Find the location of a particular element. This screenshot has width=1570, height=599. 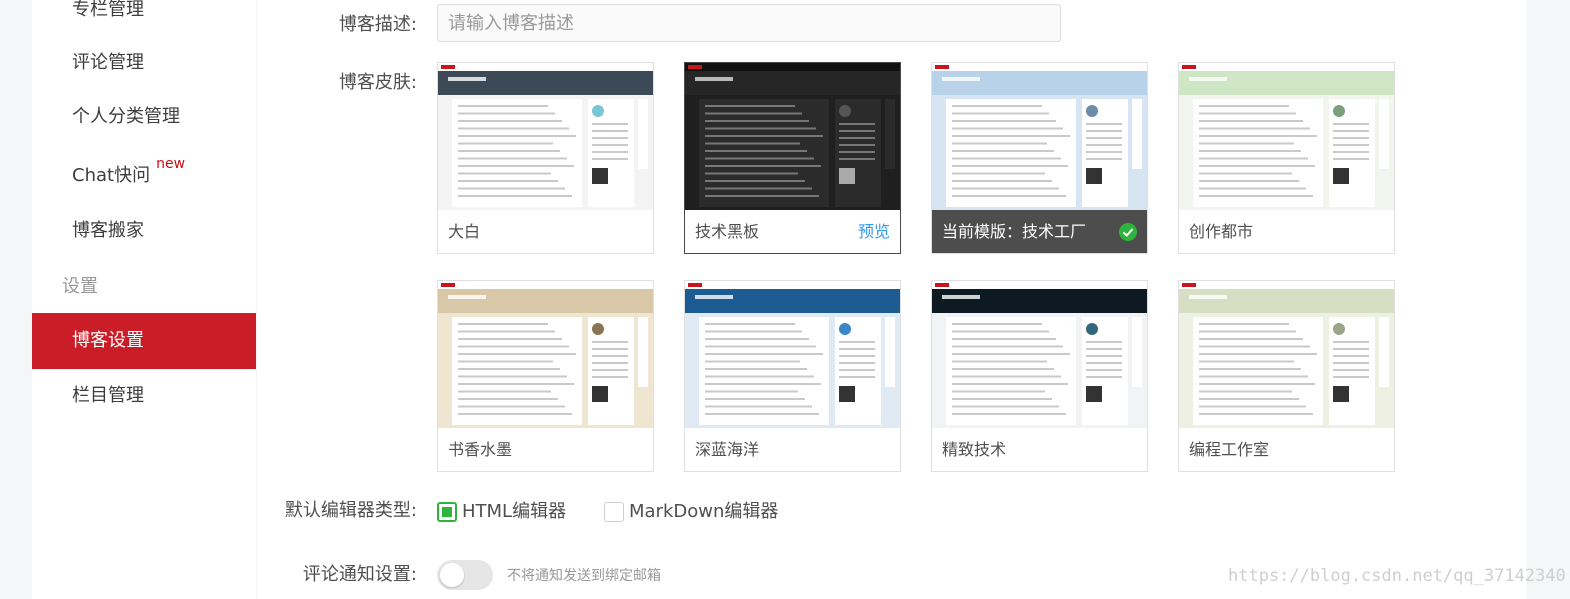

skin-caption: 精致技术 is located at coordinates (1039, 449).